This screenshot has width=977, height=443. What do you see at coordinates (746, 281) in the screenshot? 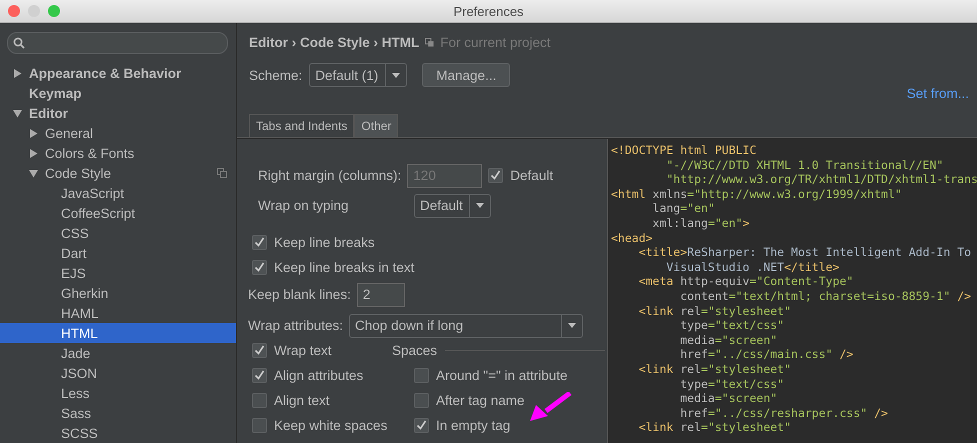
I see `code-line: <meta http-equiv="Content-Type"` at bounding box center [746, 281].